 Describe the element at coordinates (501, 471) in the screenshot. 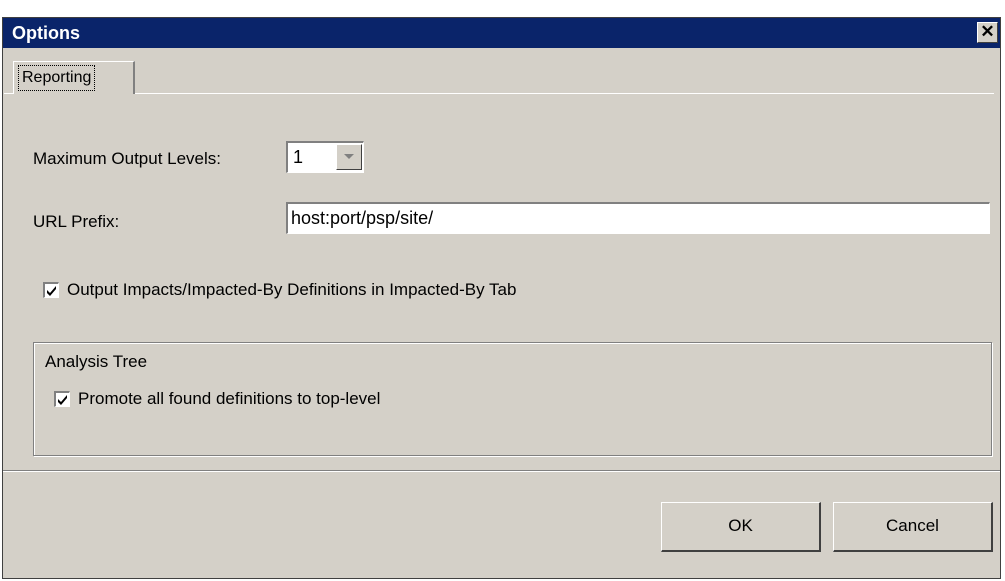

I see `button-area-separator` at that location.